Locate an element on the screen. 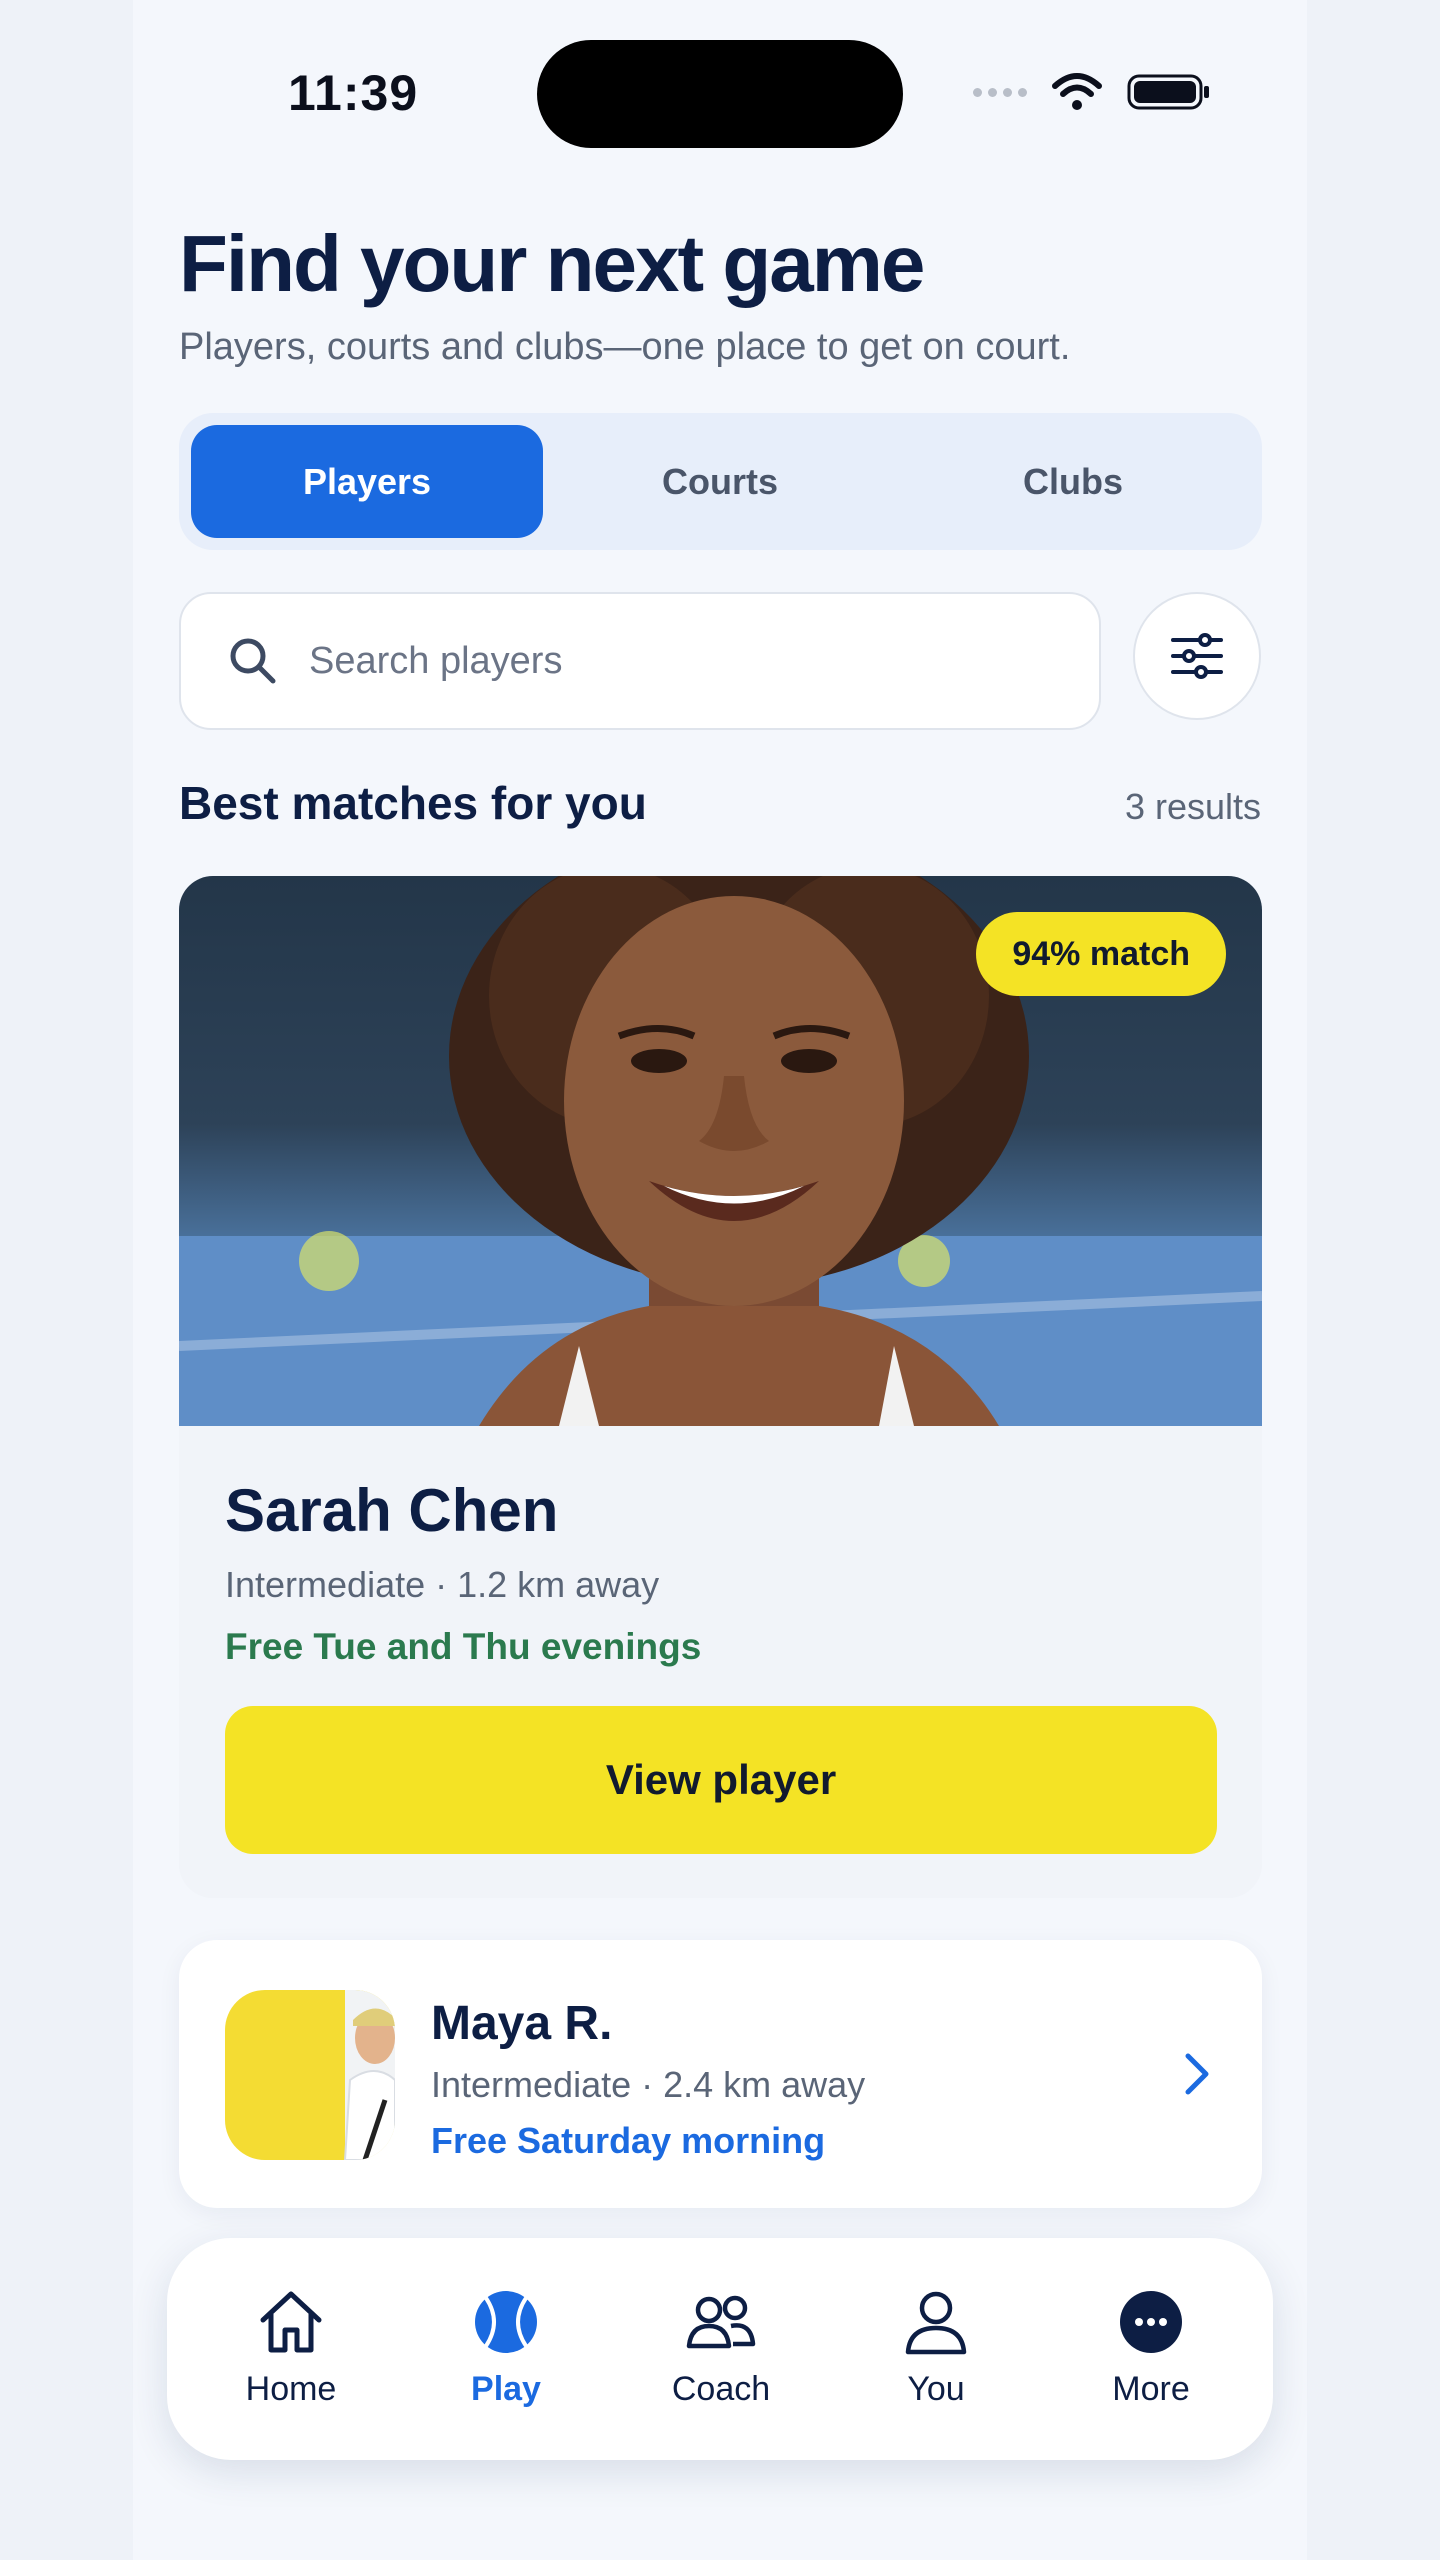 The width and height of the screenshot is (1440, 2560). player-meta: Intermediate · 2.4 km away is located at coordinates (648, 2084).